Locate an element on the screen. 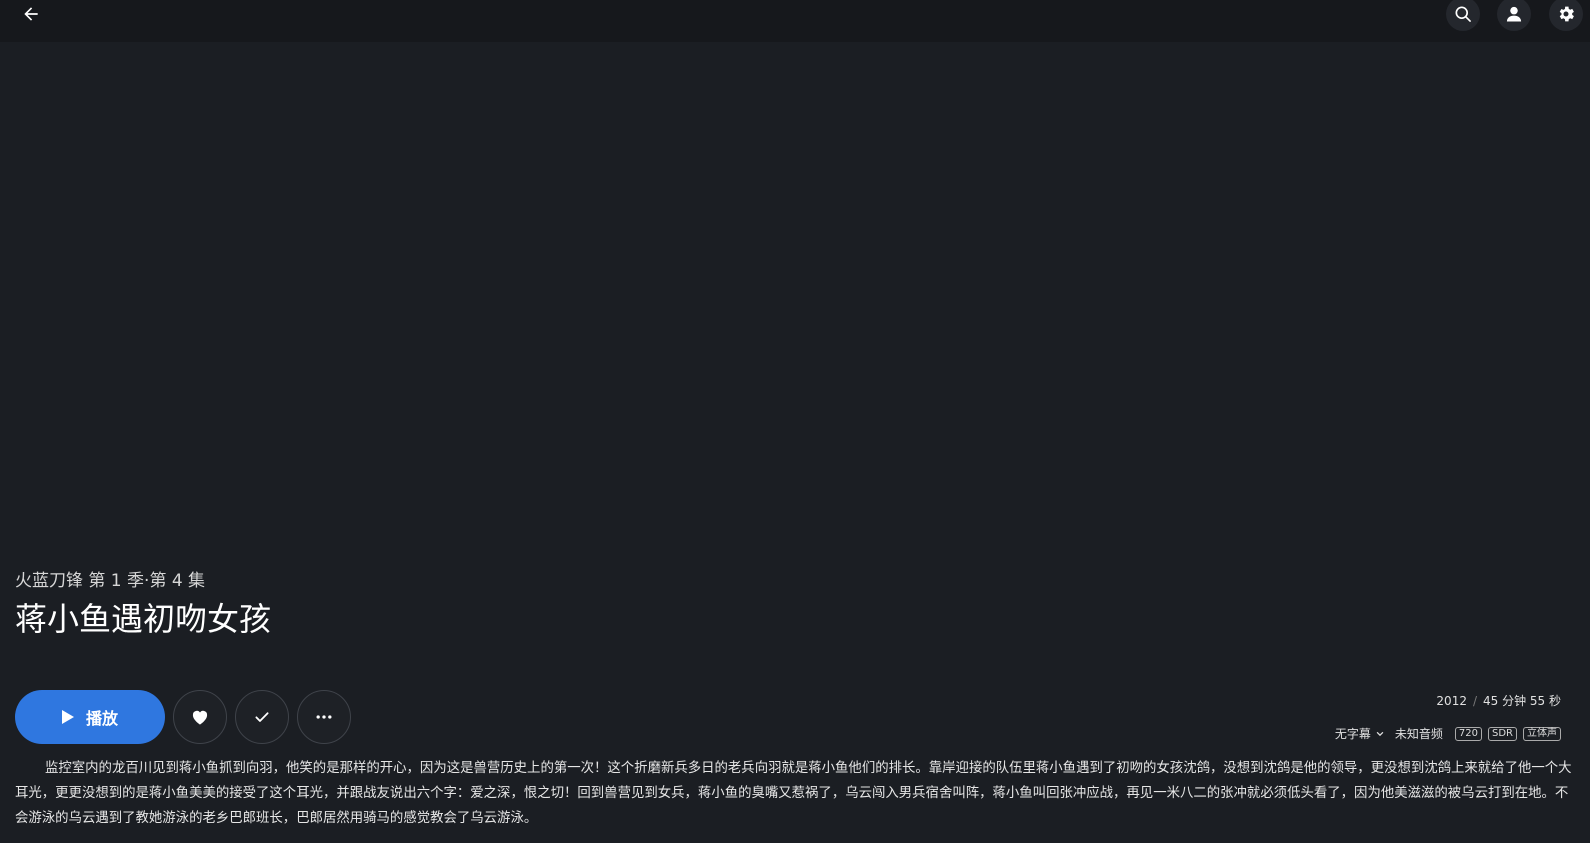  more-button is located at coordinates (324, 717).